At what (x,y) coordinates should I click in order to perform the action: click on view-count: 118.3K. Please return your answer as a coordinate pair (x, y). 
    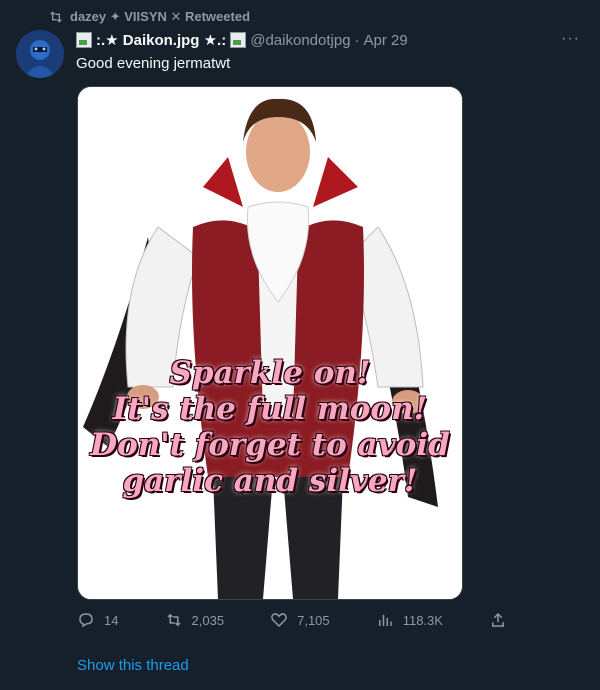
    Looking at the image, I should click on (422, 620).